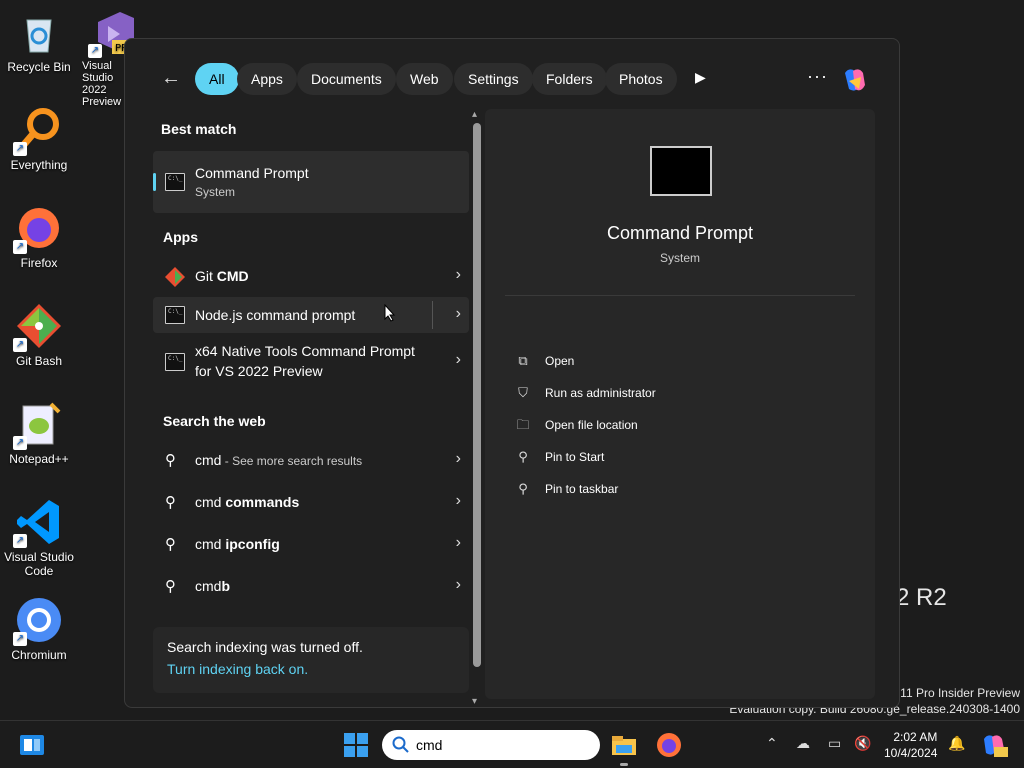 This screenshot has height=768, width=1024. Describe the element at coordinates (199, 129) in the screenshot. I see `best-match-header: Best match` at that location.